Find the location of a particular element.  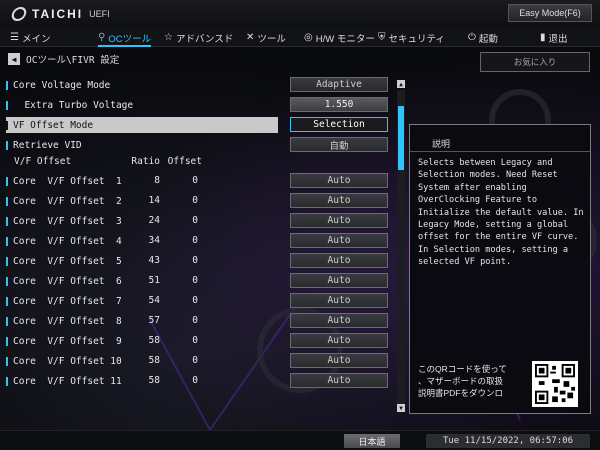

logo: TAICHI UEFI is located at coordinates (60, 14).